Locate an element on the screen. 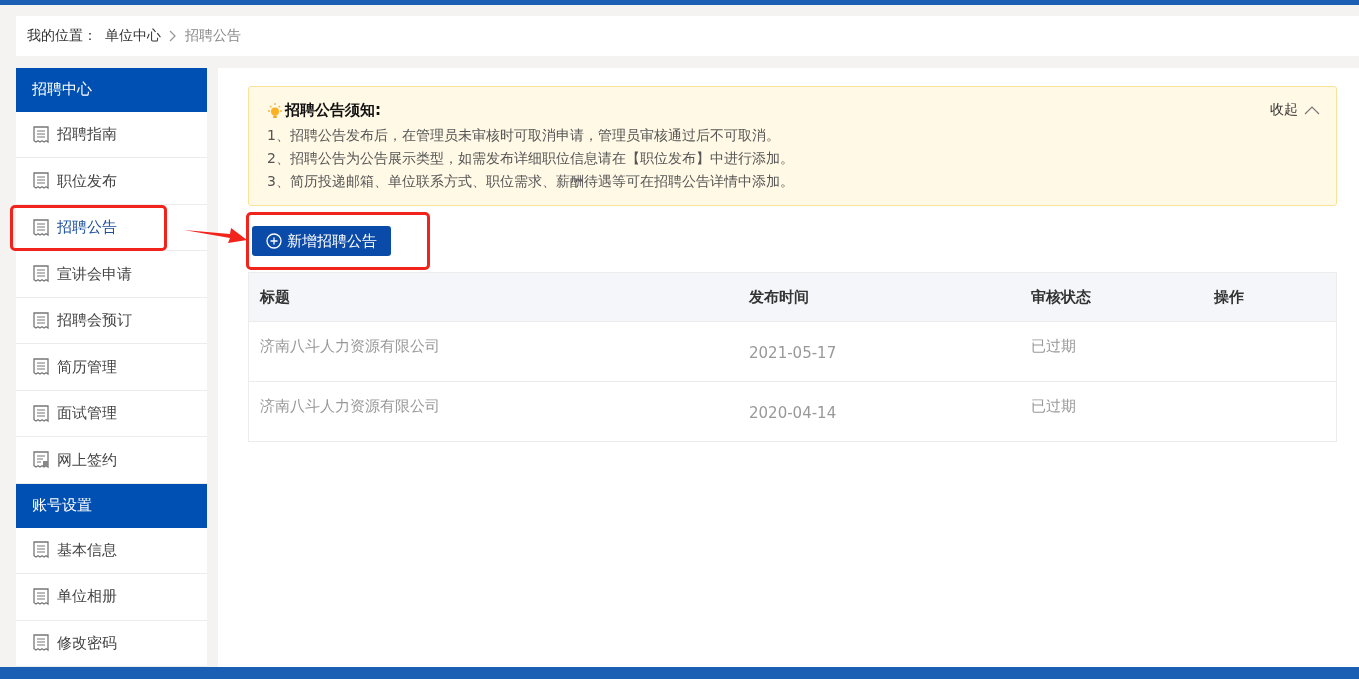  annotation-arrow is located at coordinates (216, 236).